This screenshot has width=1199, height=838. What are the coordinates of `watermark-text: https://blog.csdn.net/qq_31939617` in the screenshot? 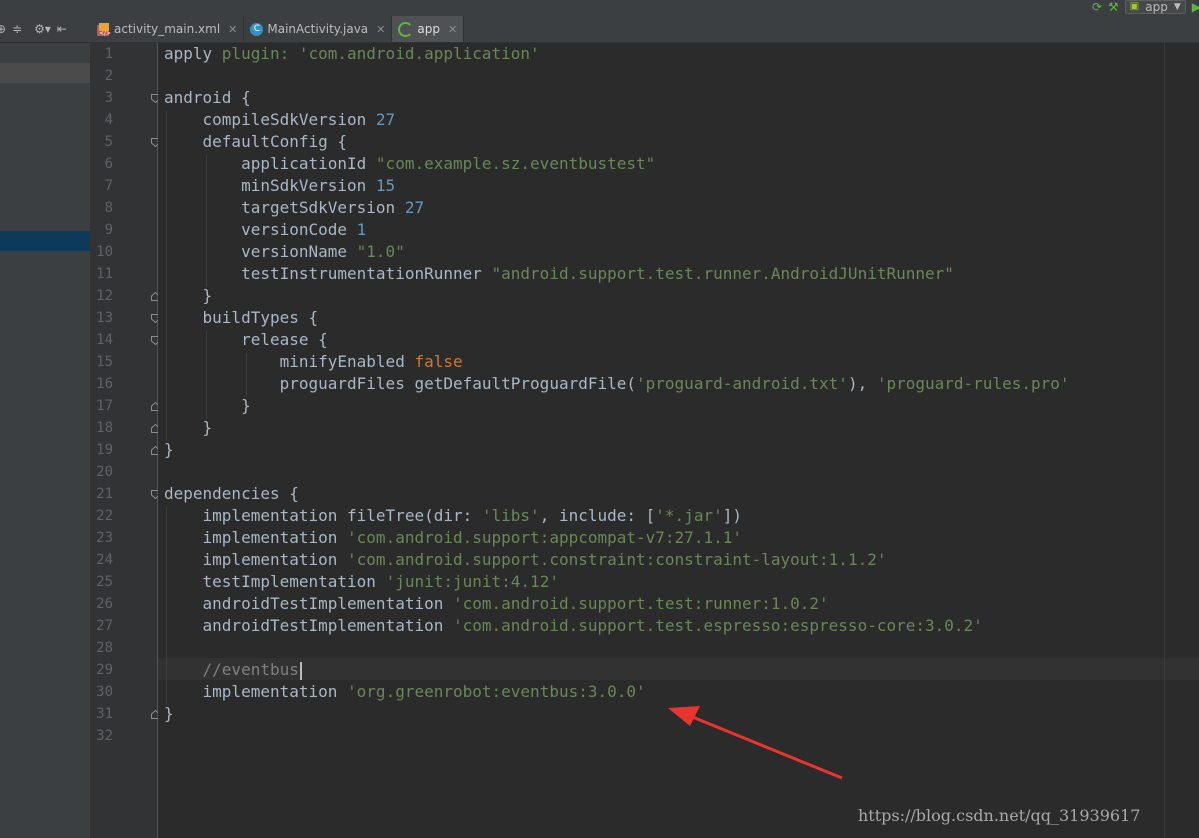 It's located at (999, 815).